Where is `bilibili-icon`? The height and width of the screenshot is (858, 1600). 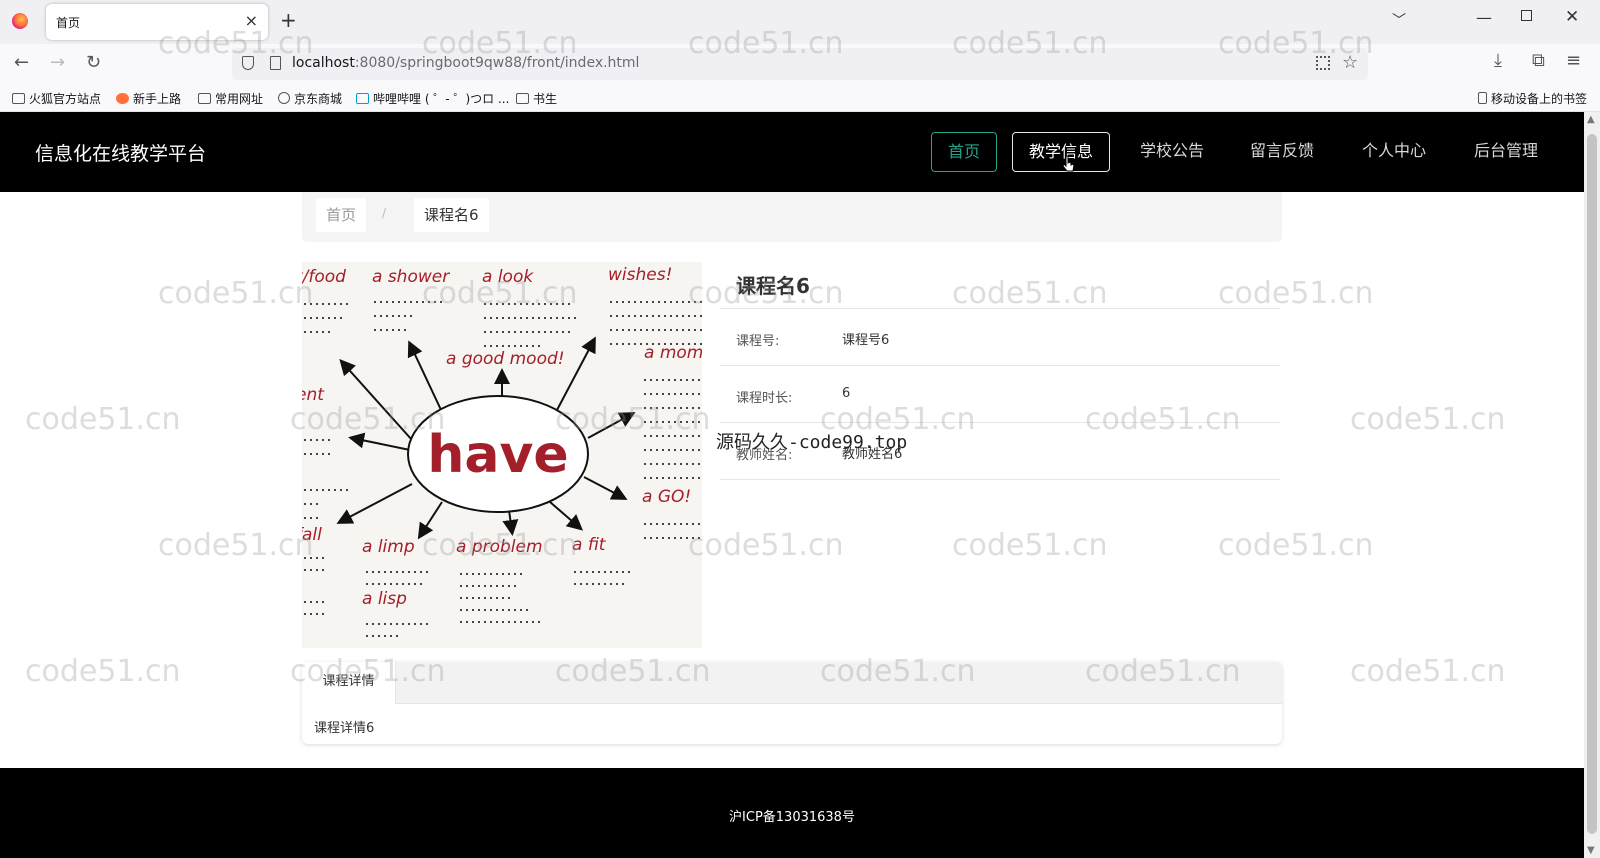 bilibili-icon is located at coordinates (362, 98).